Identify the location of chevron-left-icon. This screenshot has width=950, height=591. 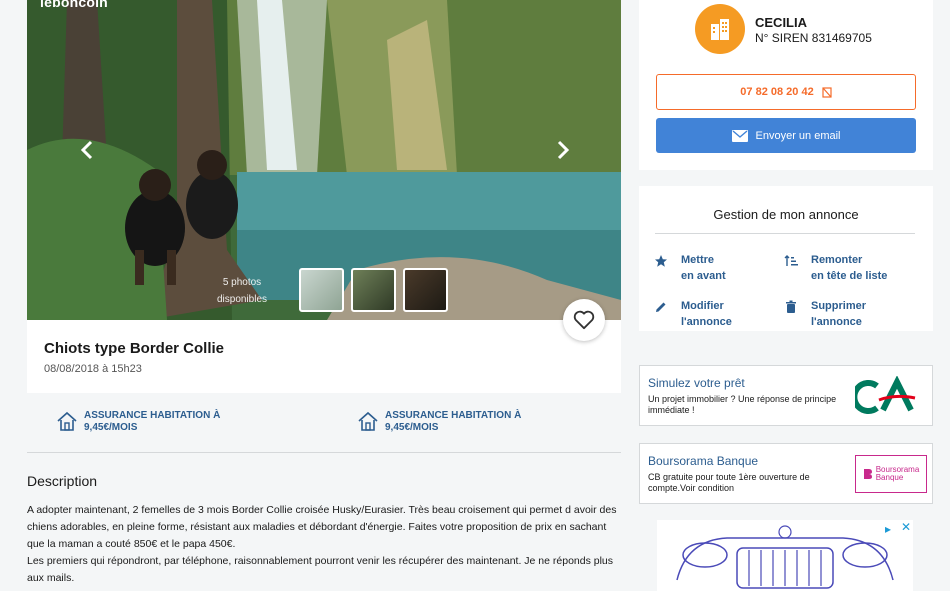
(86, 150).